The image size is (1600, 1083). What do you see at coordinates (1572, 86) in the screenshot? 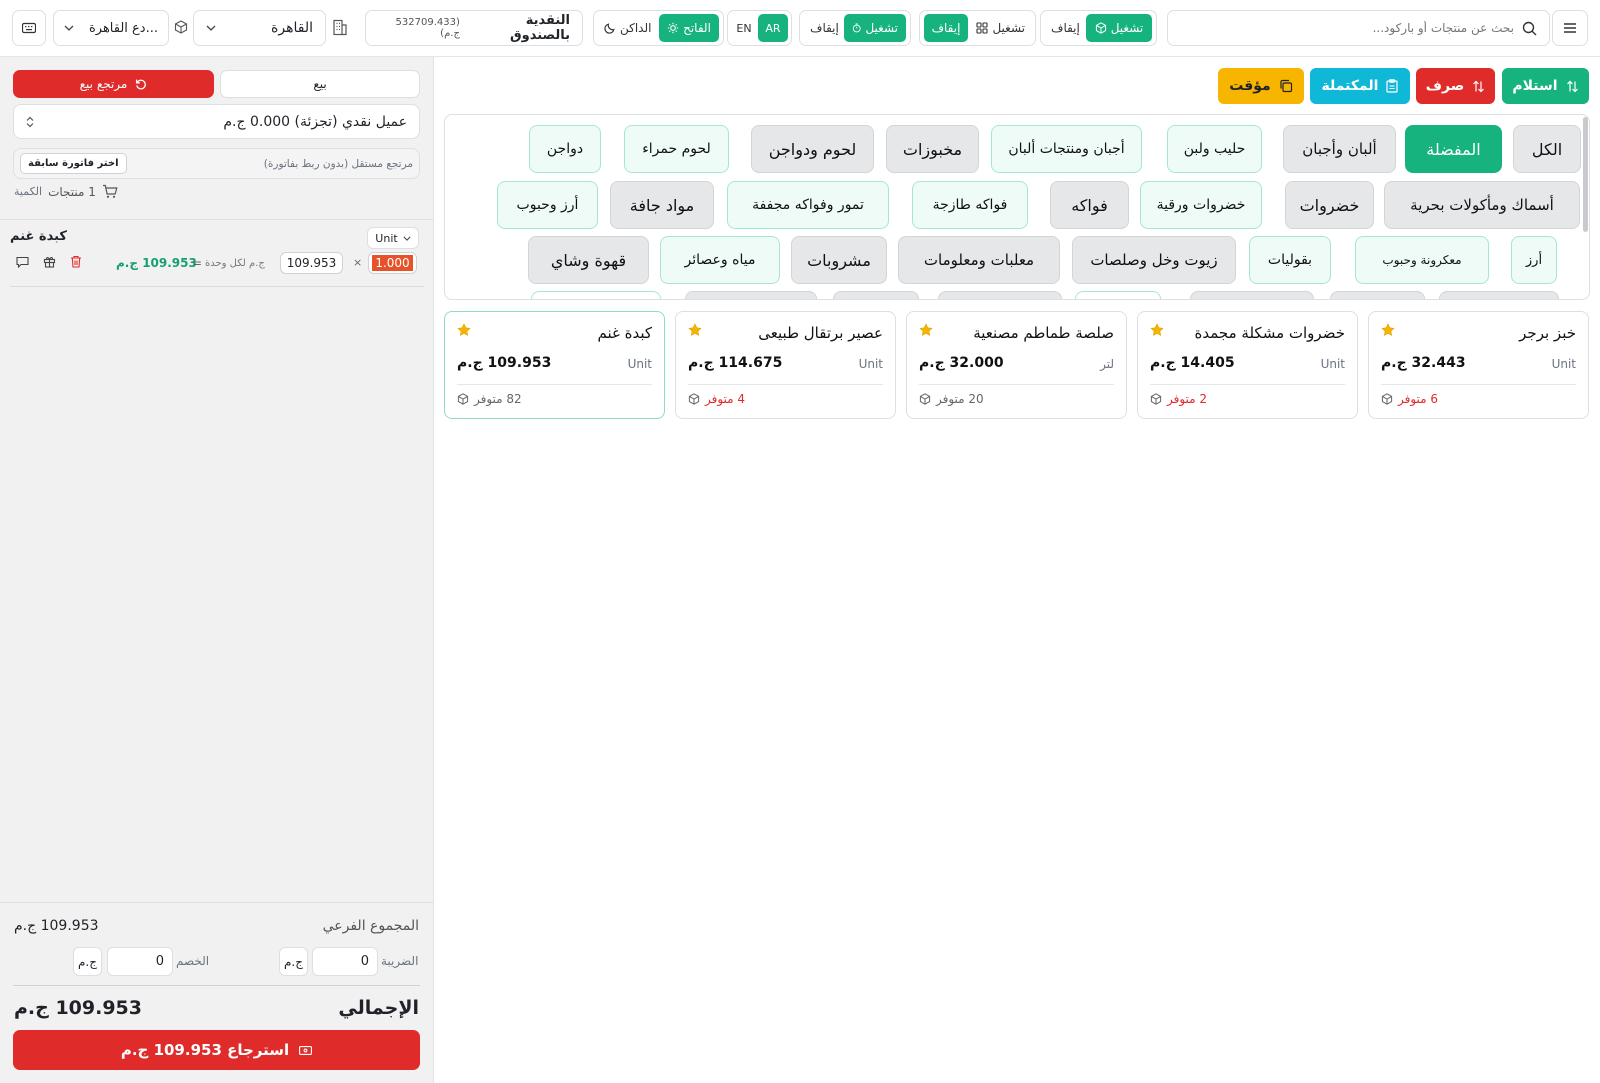
I see `transfer-icon` at bounding box center [1572, 86].